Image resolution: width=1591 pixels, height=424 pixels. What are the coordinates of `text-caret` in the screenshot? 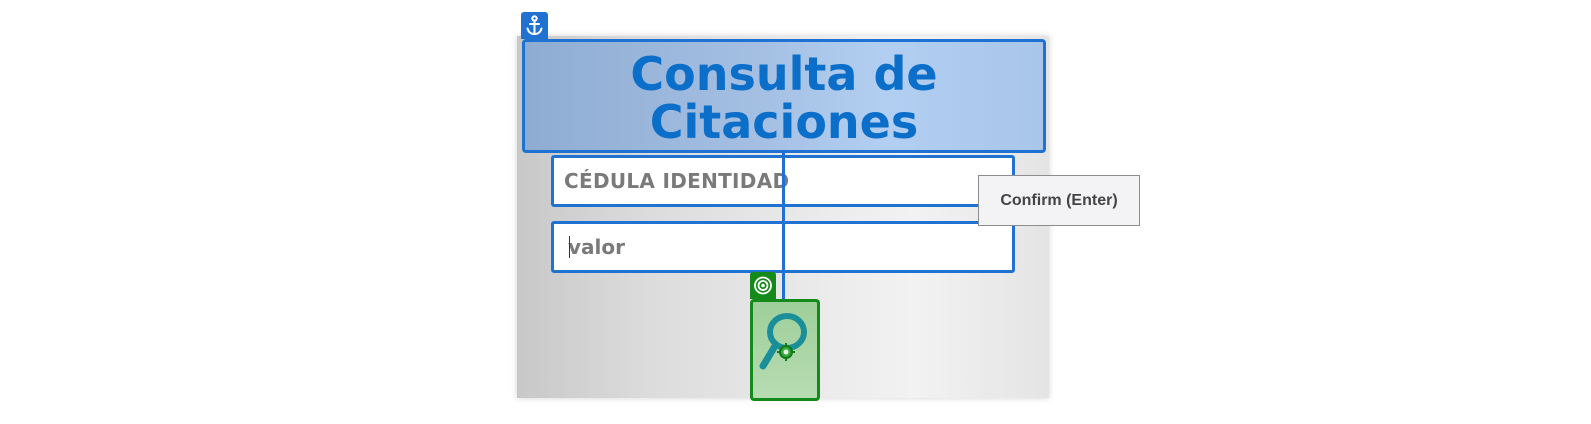 It's located at (569, 247).